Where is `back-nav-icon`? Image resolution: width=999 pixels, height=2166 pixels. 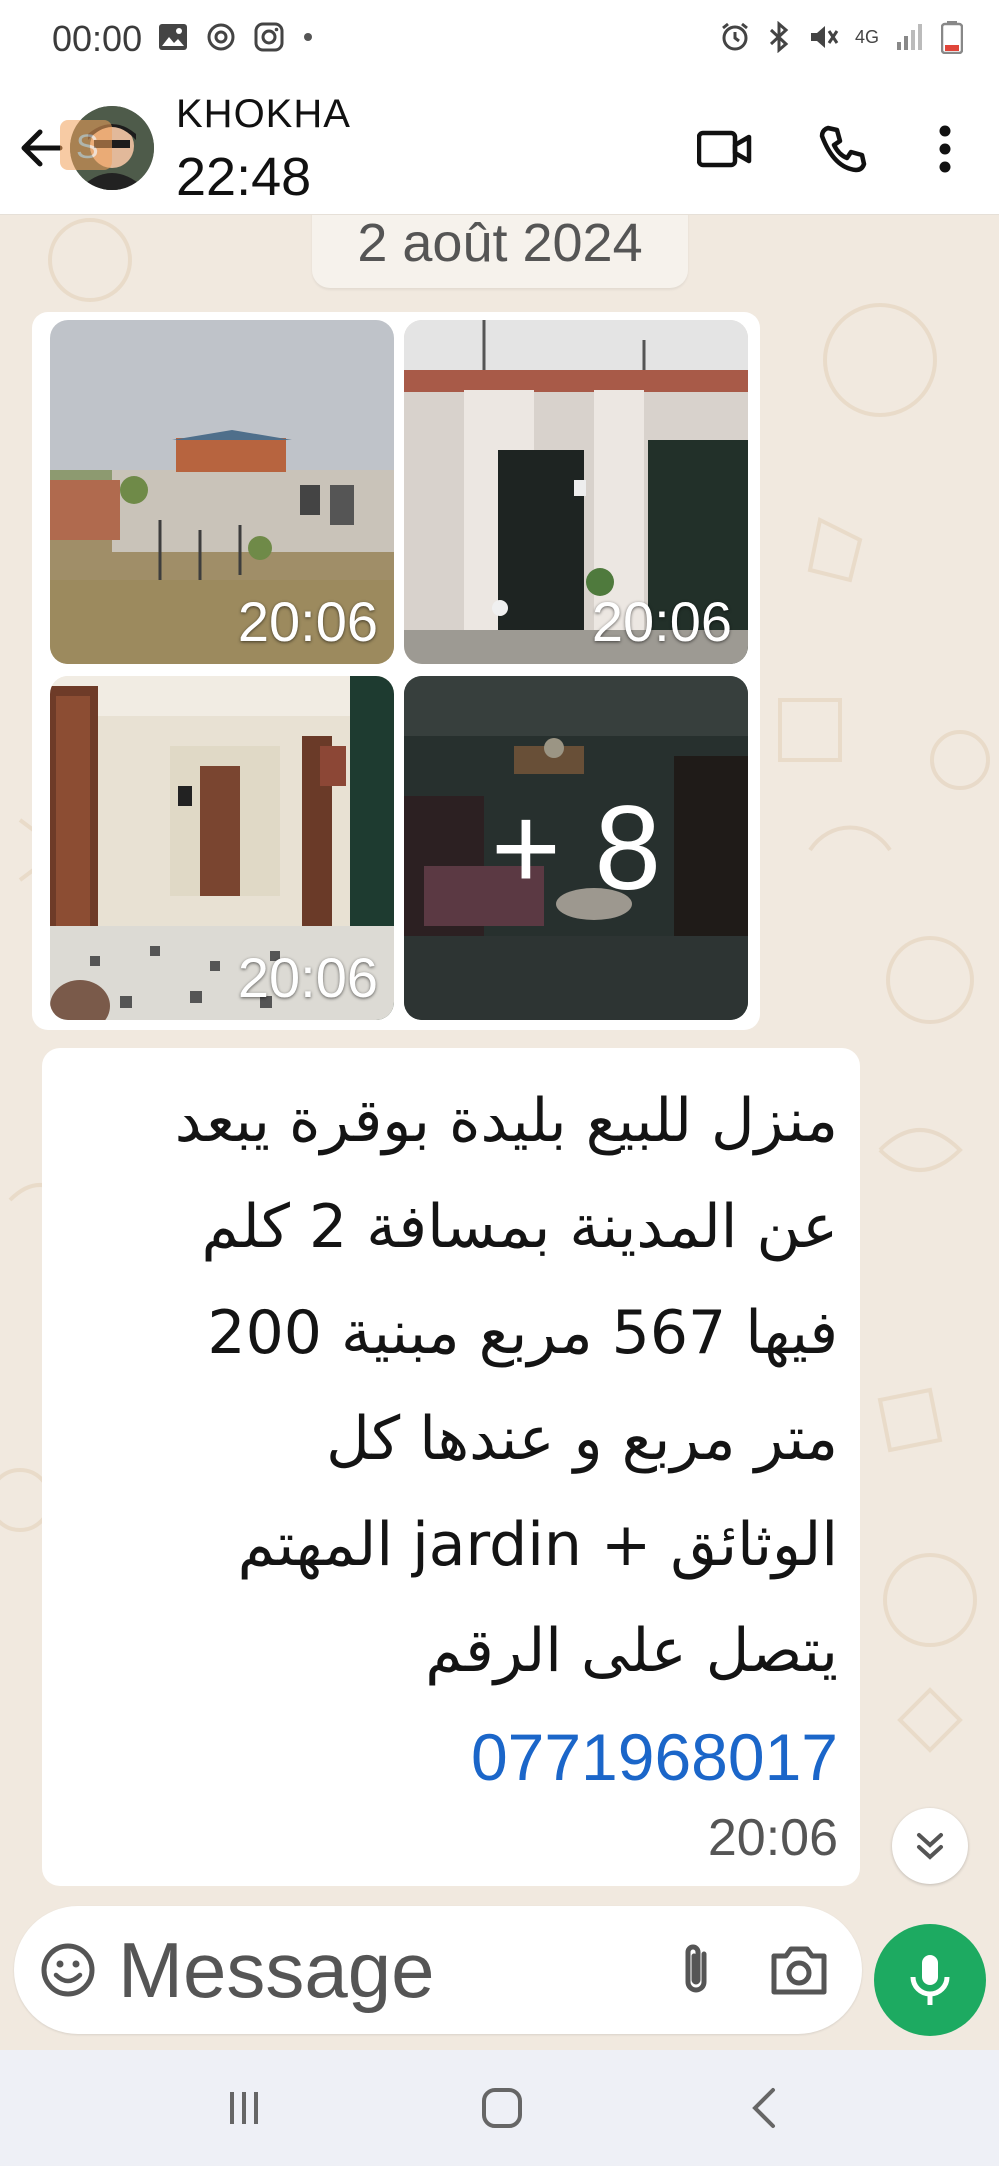
back-nav-icon is located at coordinates (763, 2108).